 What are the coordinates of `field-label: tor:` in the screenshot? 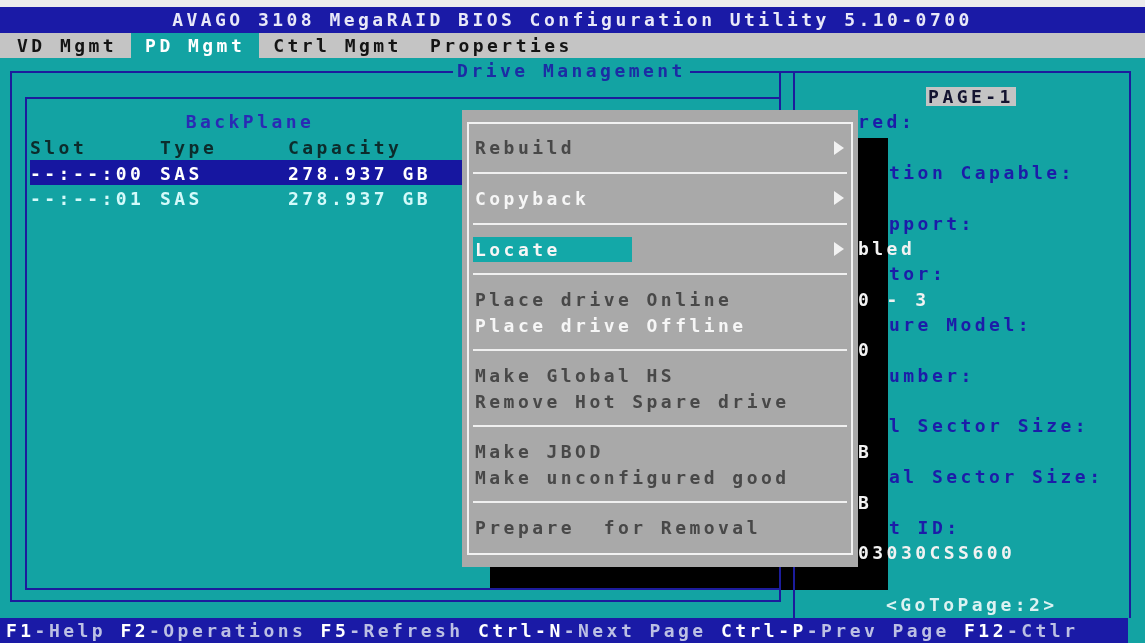 It's located at (918, 274).